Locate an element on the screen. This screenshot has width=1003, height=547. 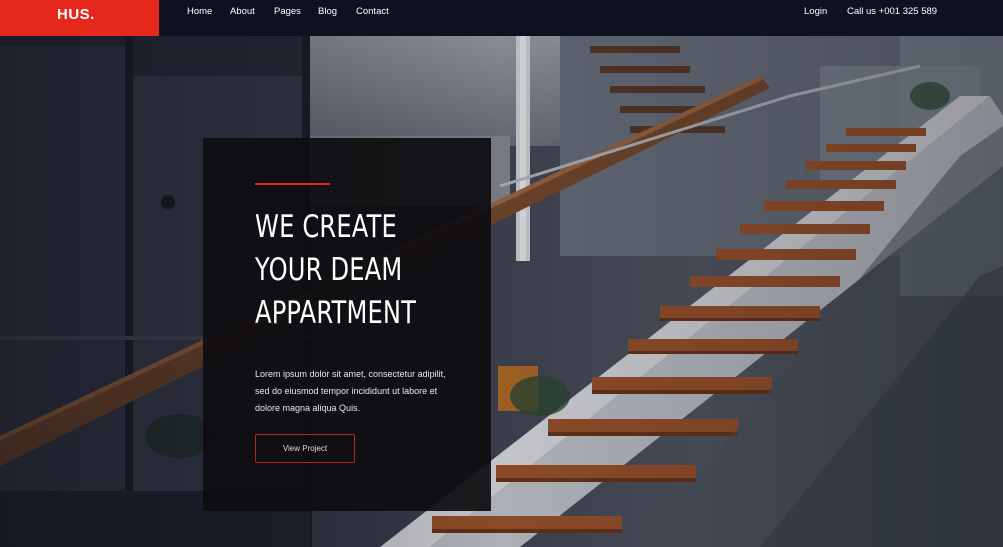
view-project-button: View Project is located at coordinates (305, 448).